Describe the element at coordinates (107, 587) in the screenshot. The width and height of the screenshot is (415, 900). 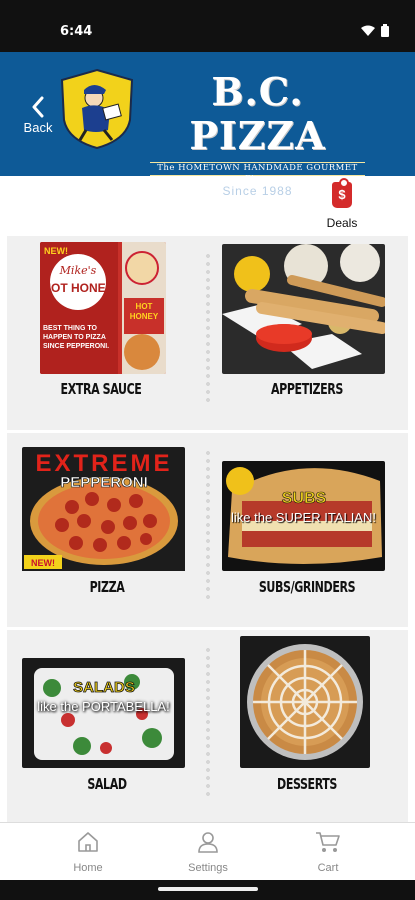
I see `menu-caption: PIZZA` at that location.